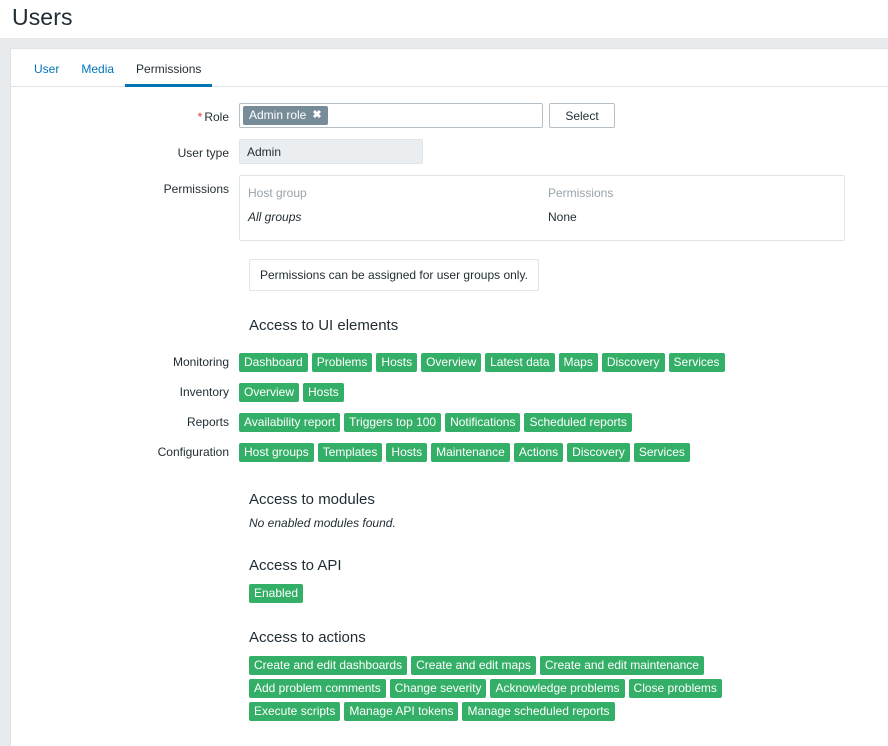 The height and width of the screenshot is (746, 888). I want to click on ui-elements-heading-wrap: Access to UI elements, so click(449, 326).